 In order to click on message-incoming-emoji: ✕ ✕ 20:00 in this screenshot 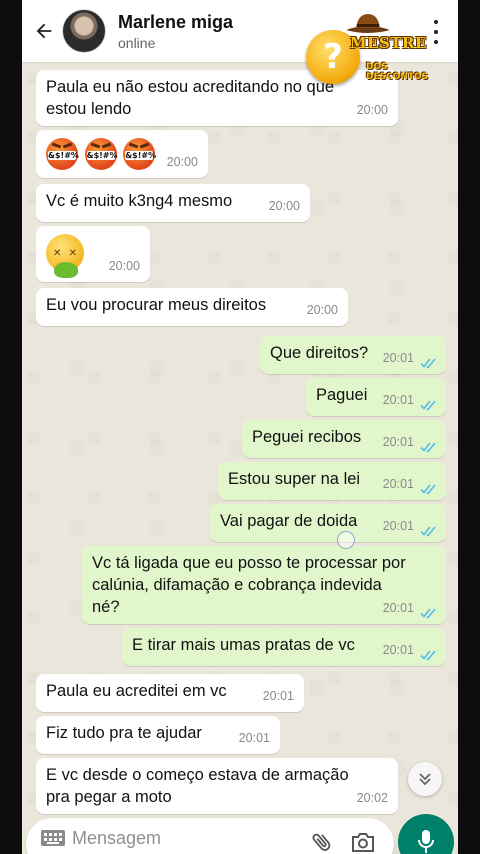, I will do `click(93, 254)`.